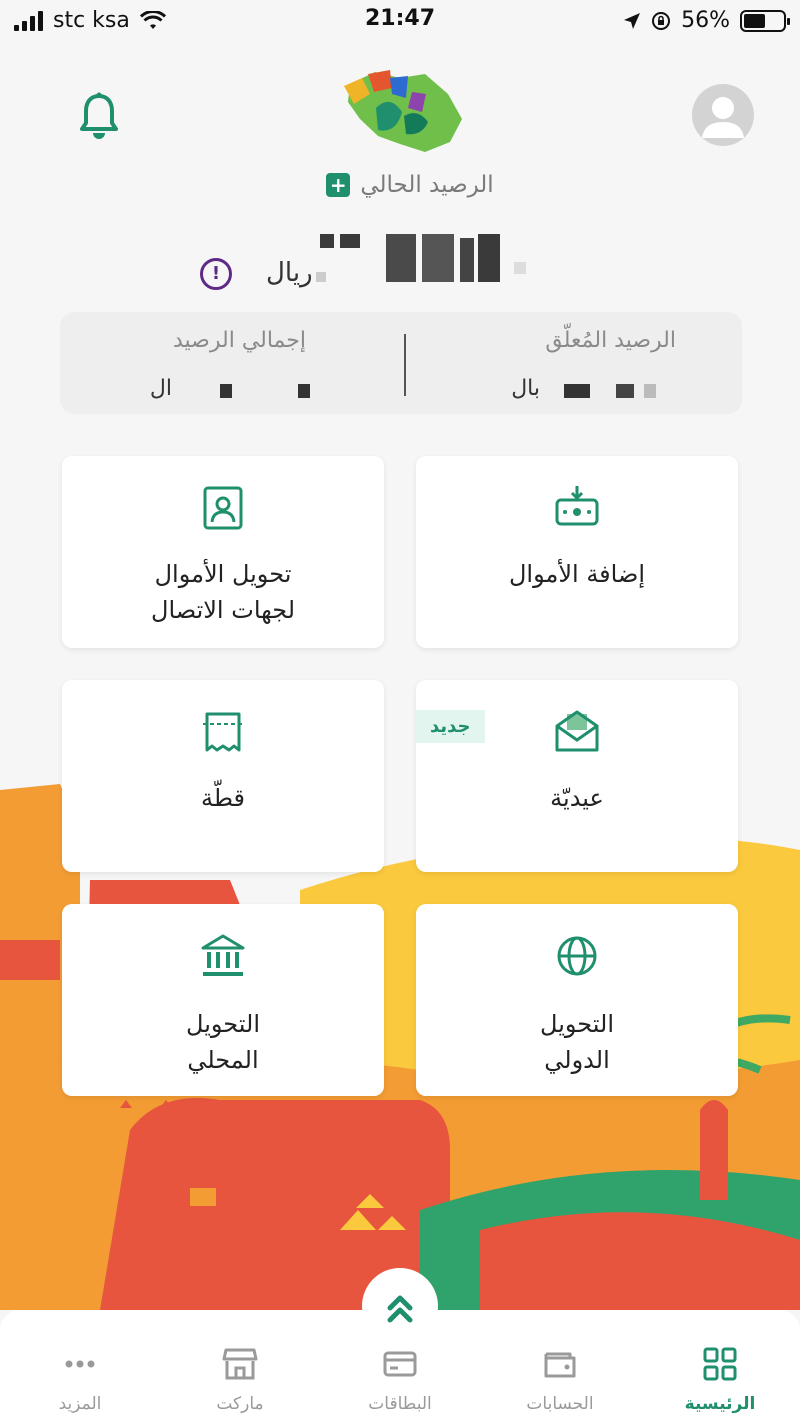 Image resolution: width=800 pixels, height=1422 pixels. What do you see at coordinates (223, 955) in the screenshot?
I see `bank-icon` at bounding box center [223, 955].